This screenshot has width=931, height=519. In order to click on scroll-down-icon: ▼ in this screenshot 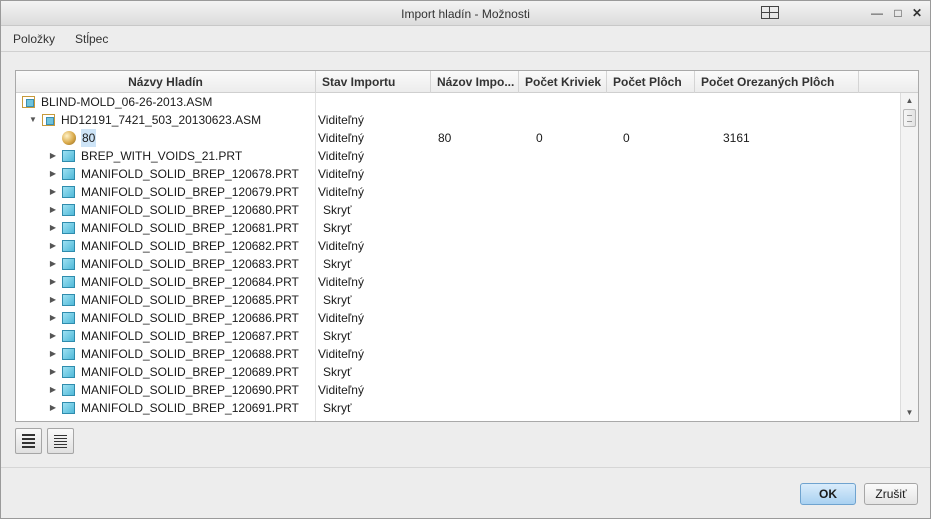, I will do `click(909, 412)`.